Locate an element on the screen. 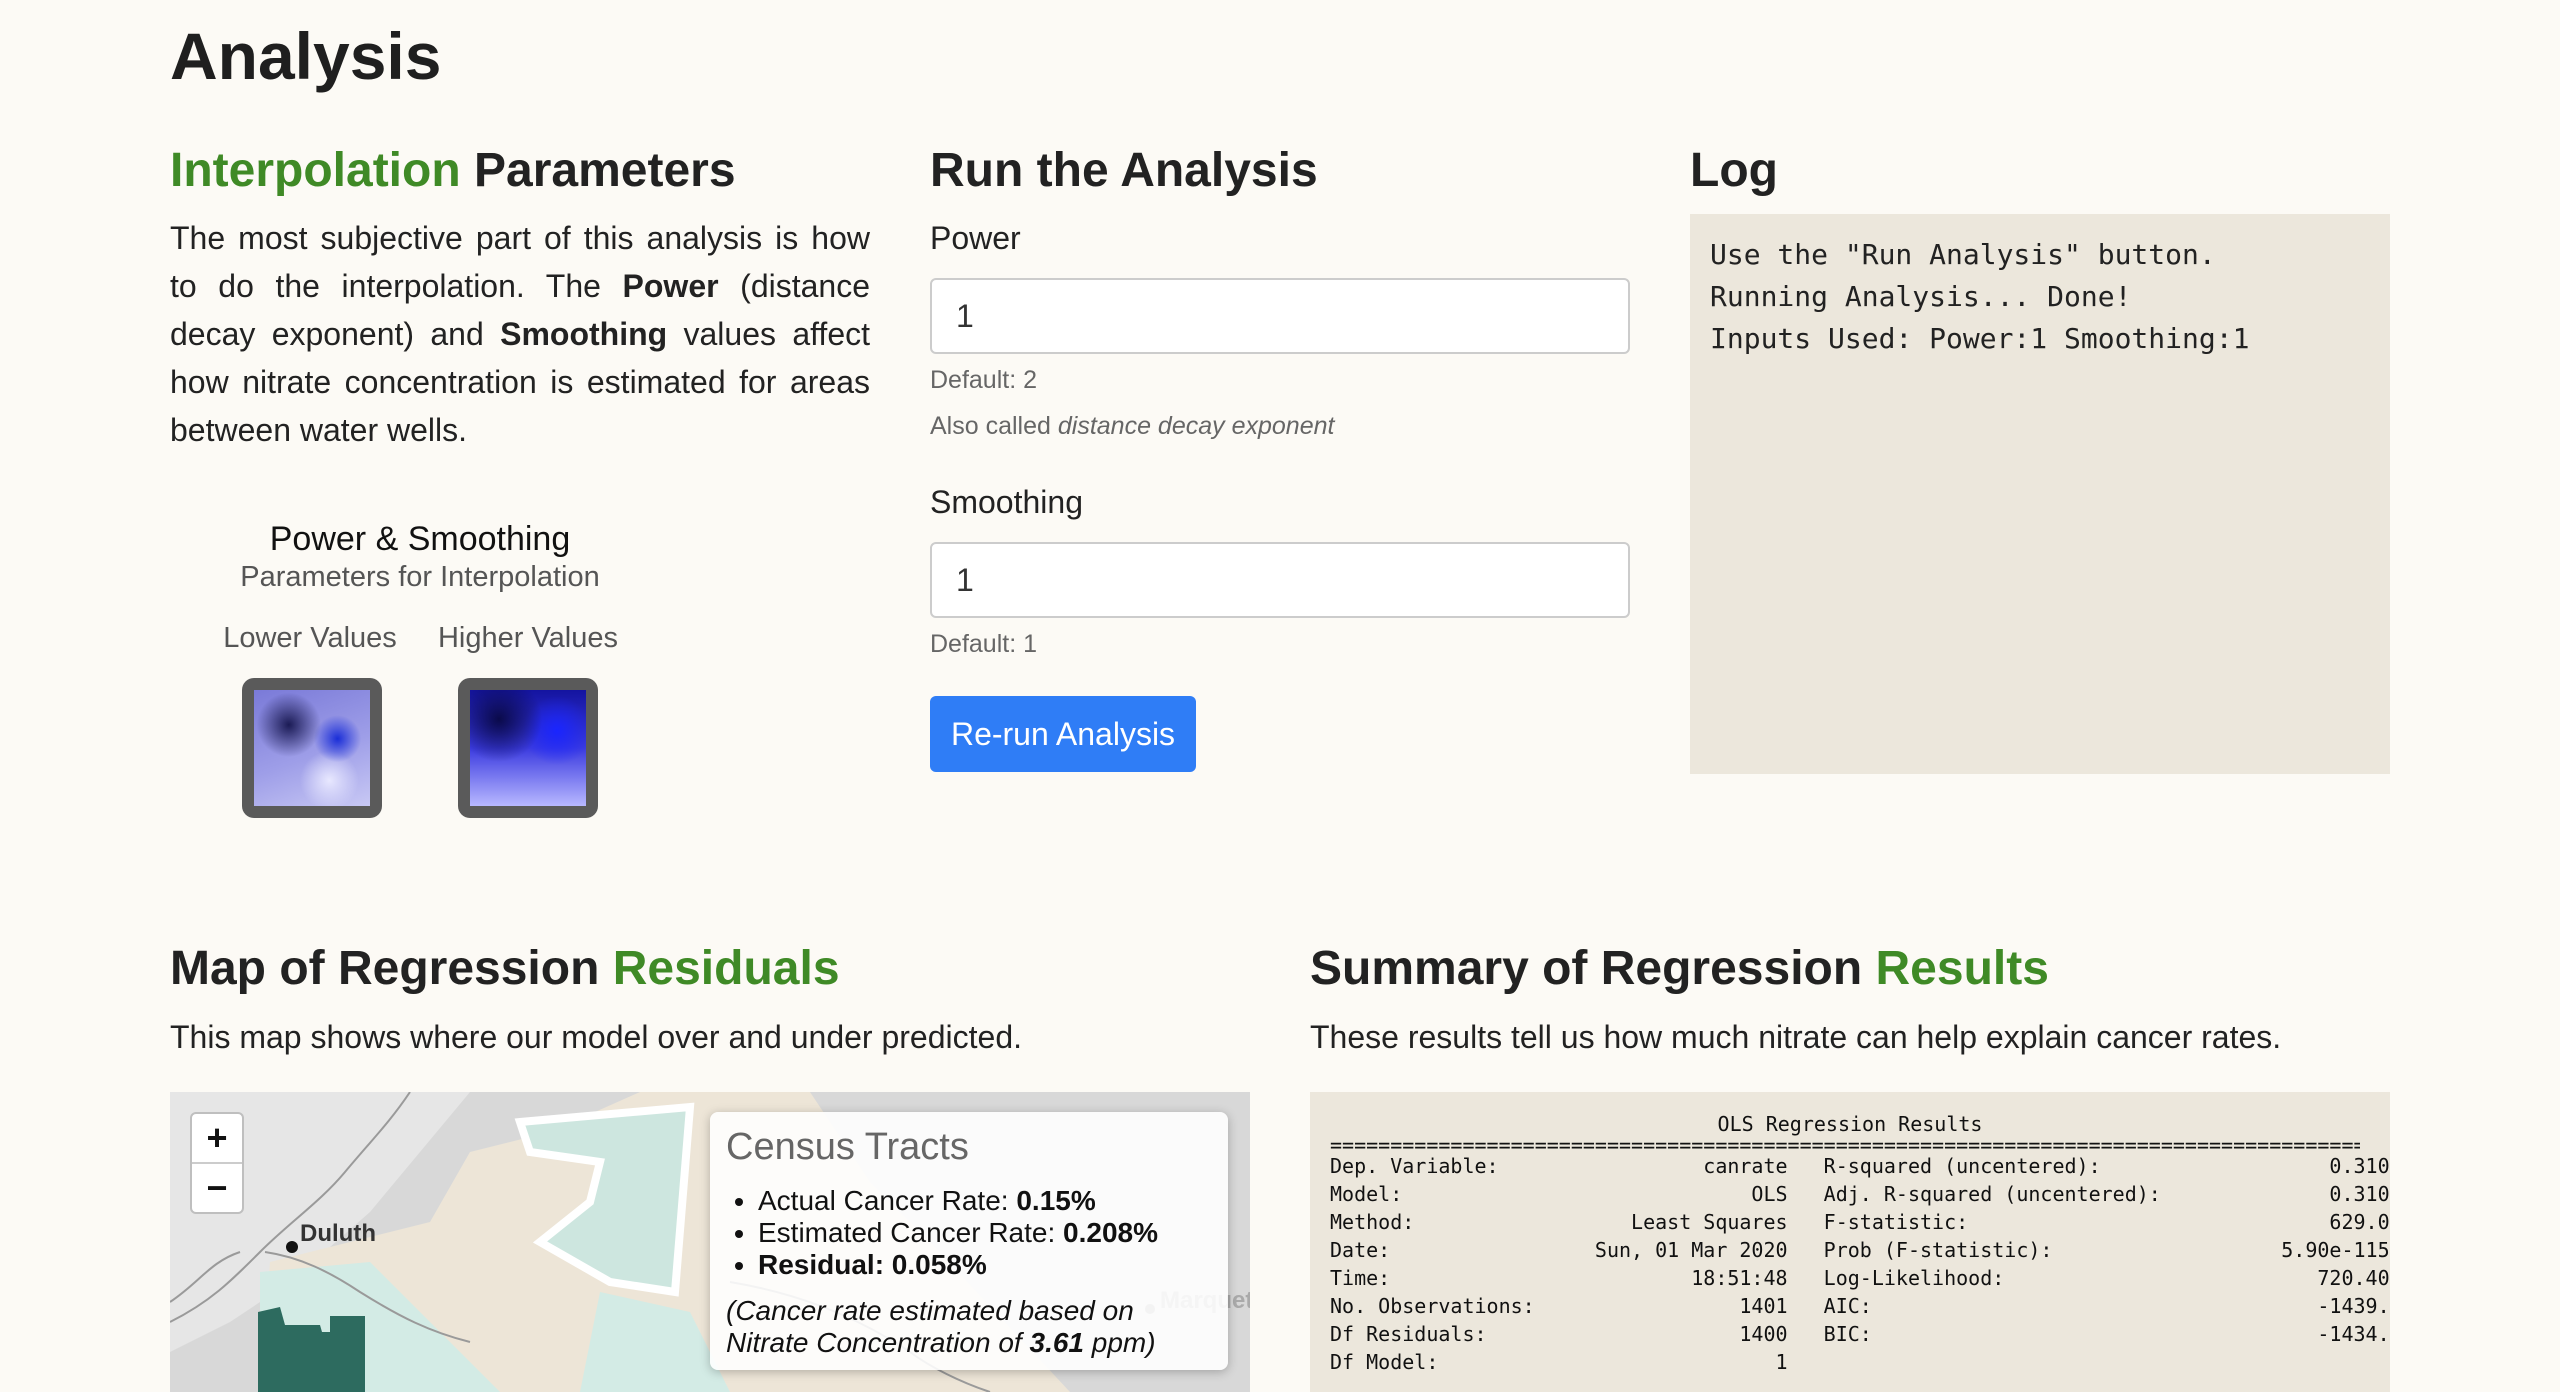 The width and height of the screenshot is (2560, 1392). ols-table-title: OLS Regression Results is located at coordinates (1850, 1124).